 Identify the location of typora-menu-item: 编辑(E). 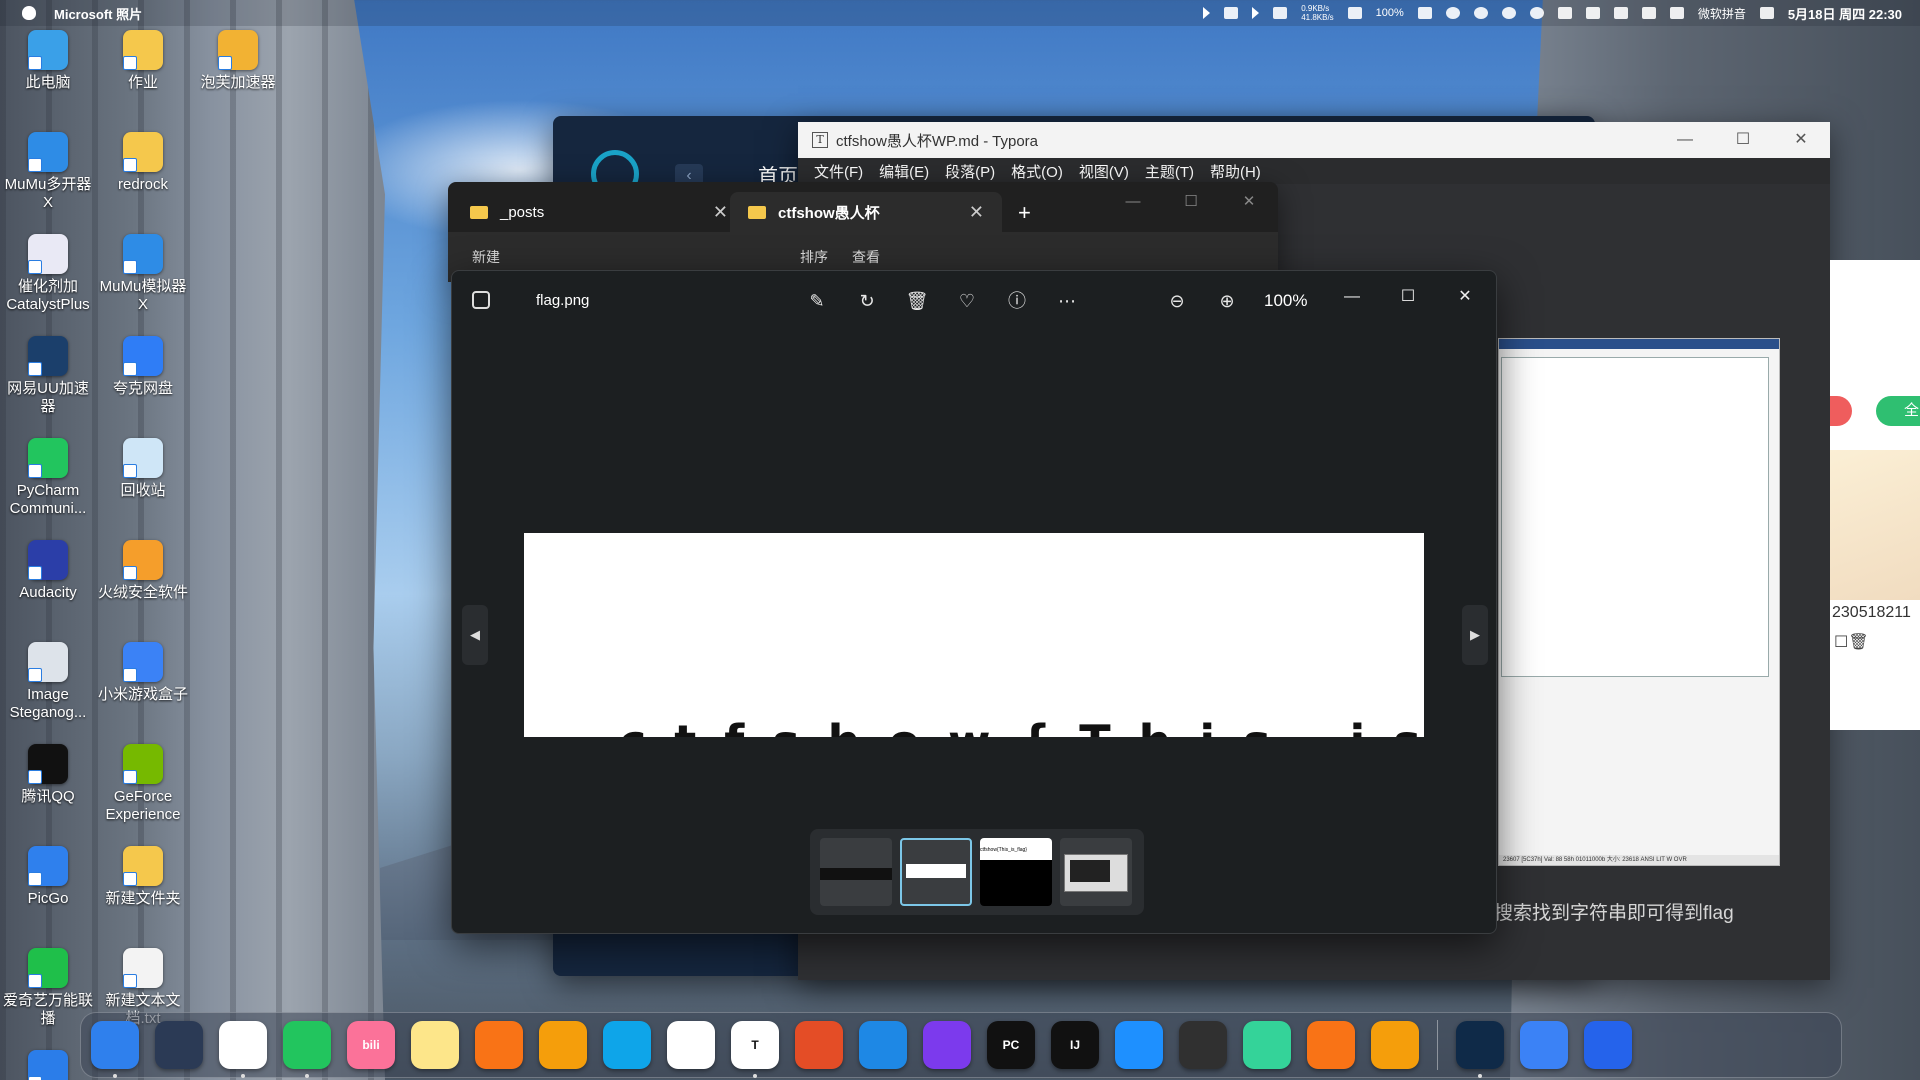
(904, 171).